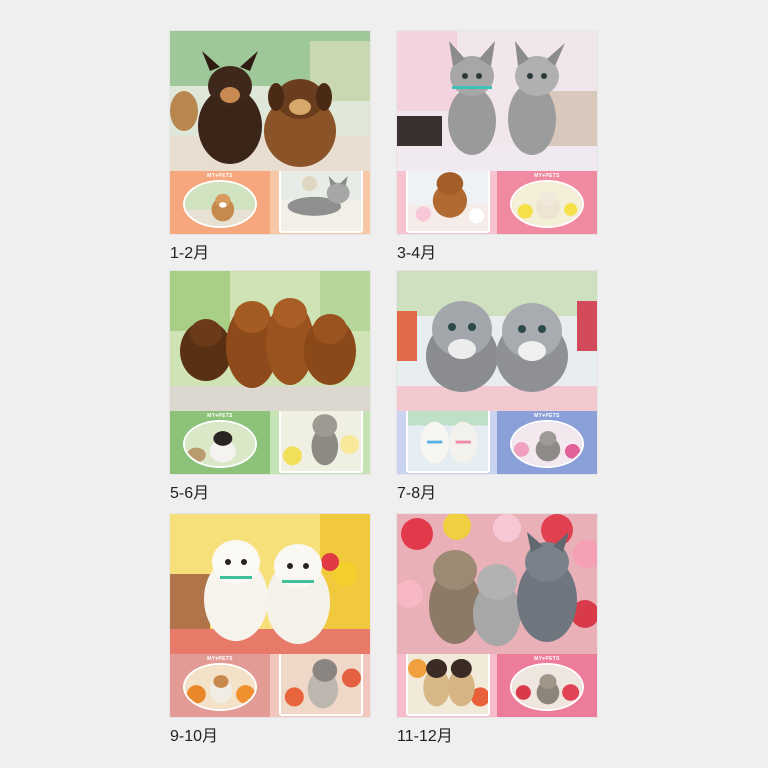  Describe the element at coordinates (417, 493) in the screenshot. I see `month-label: 7-8月` at that location.